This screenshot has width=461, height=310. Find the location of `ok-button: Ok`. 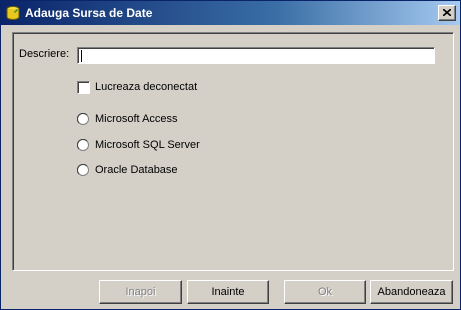

ok-button: Ok is located at coordinates (325, 292).